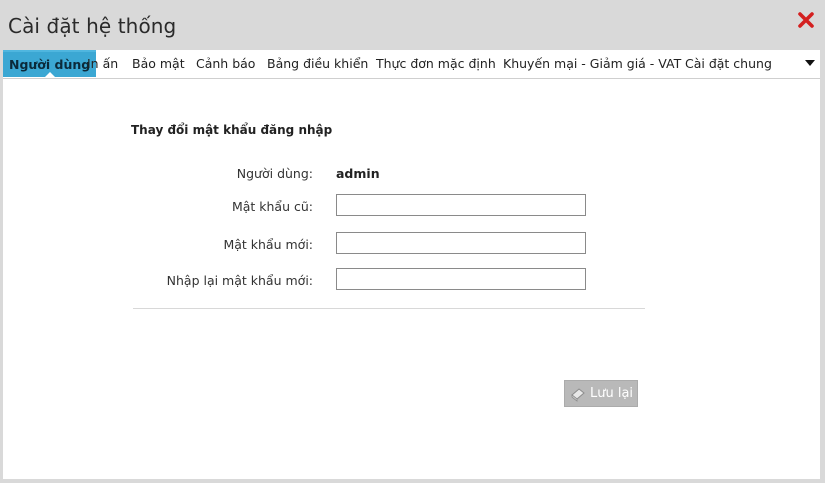 This screenshot has height=483, width=825. What do you see at coordinates (272, 206) in the screenshot?
I see `old-password-label: Mật khẩu cũ:` at bounding box center [272, 206].